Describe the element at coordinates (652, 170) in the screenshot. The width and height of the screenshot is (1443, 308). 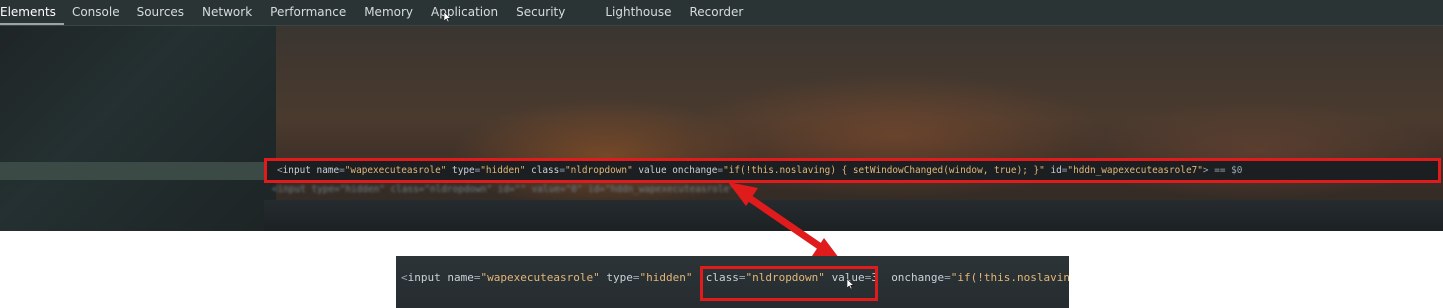
I see `code-attr-value: value` at that location.